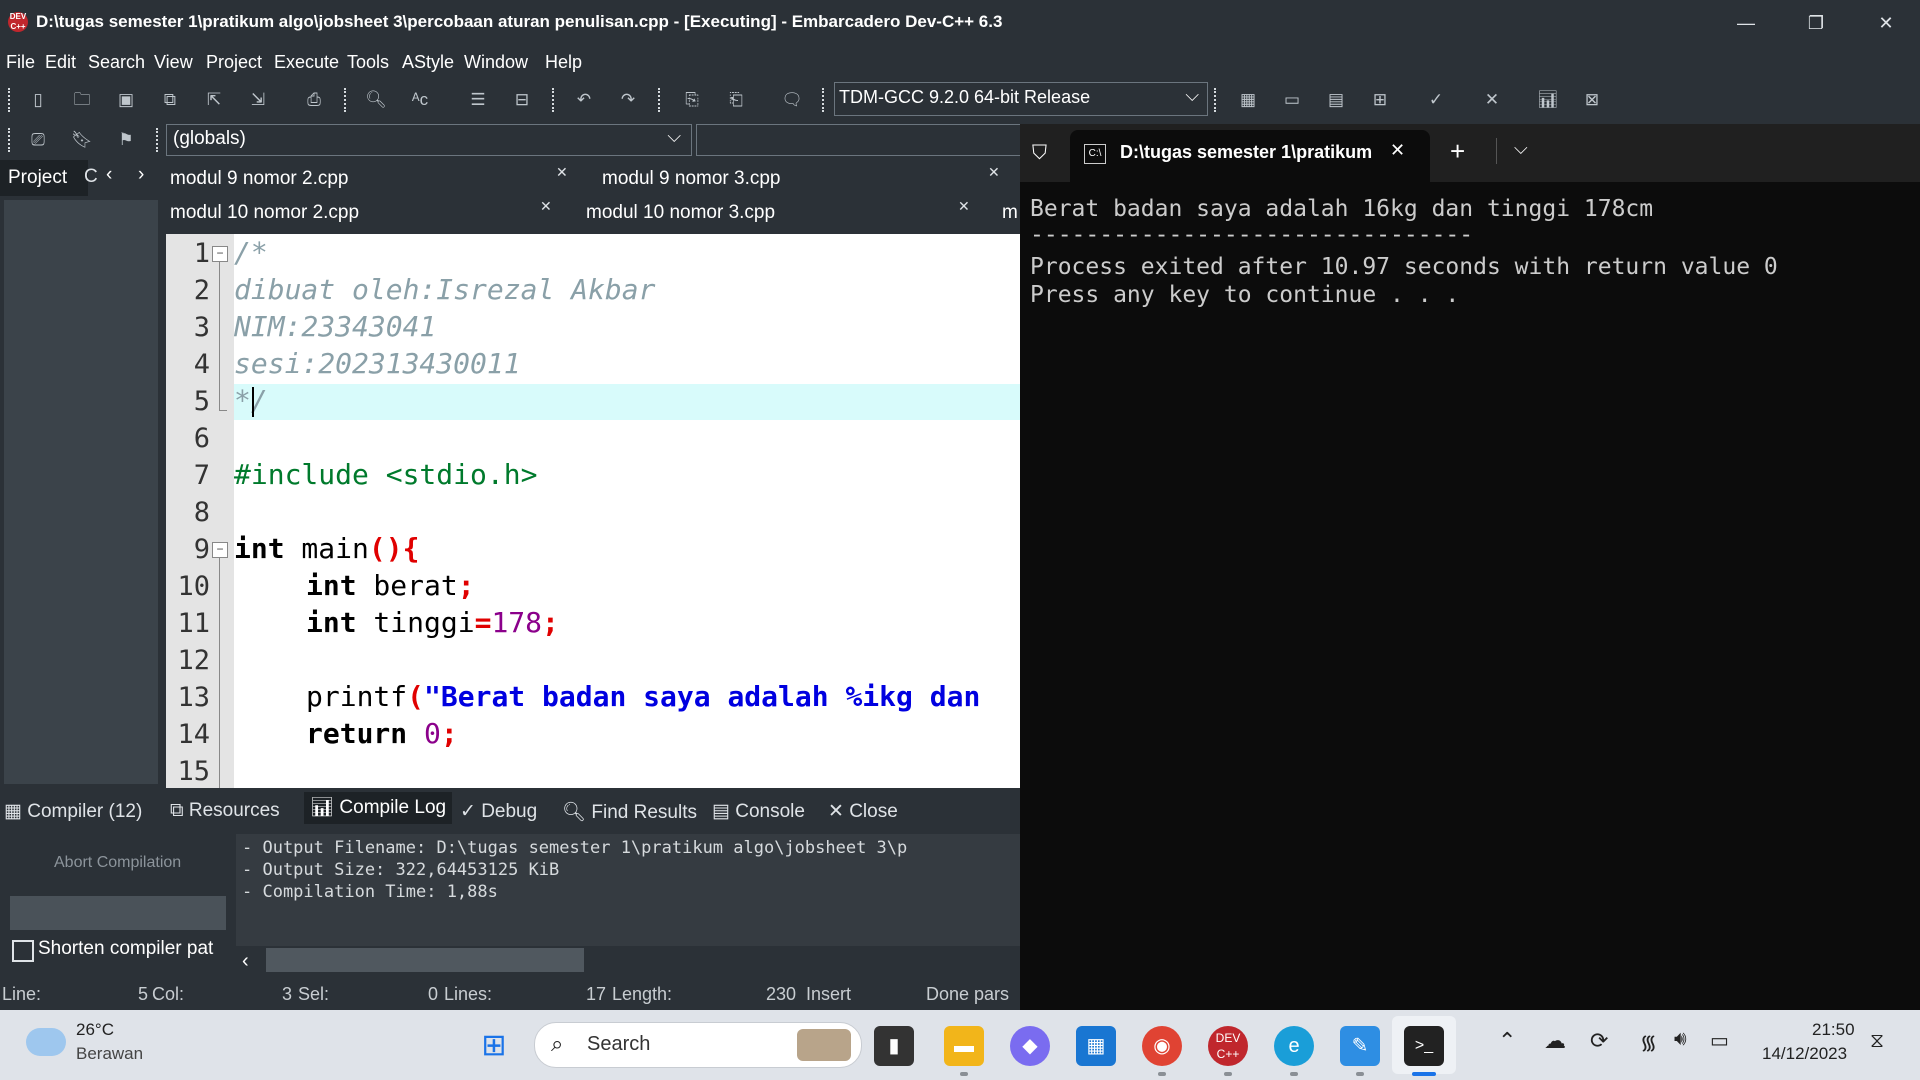 Image resolution: width=1920 pixels, height=1080 pixels. Describe the element at coordinates (1548, 100) in the screenshot. I see `chart-icon: 📊︎` at that location.